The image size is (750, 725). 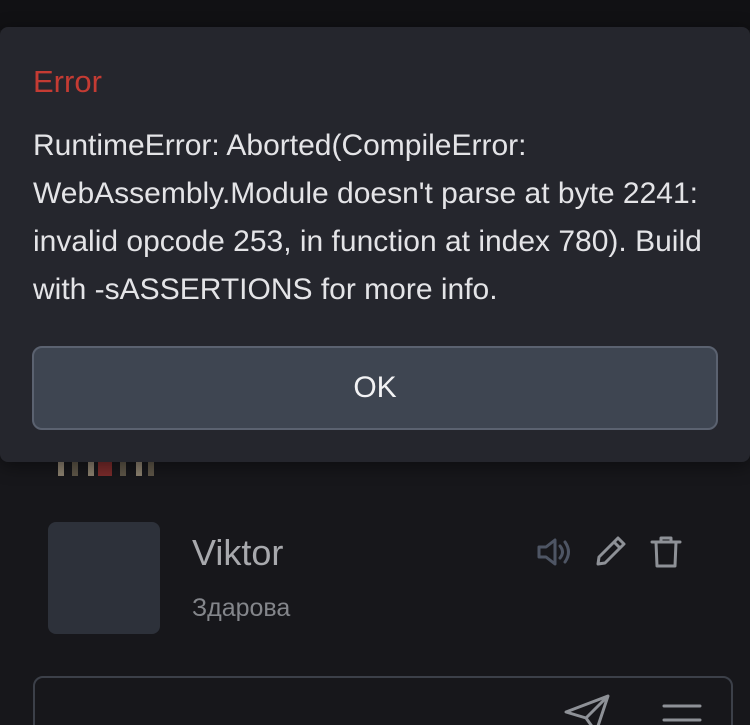 What do you see at coordinates (373, 579) in the screenshot?
I see `chat-item-viktor: Viktor Здарова` at bounding box center [373, 579].